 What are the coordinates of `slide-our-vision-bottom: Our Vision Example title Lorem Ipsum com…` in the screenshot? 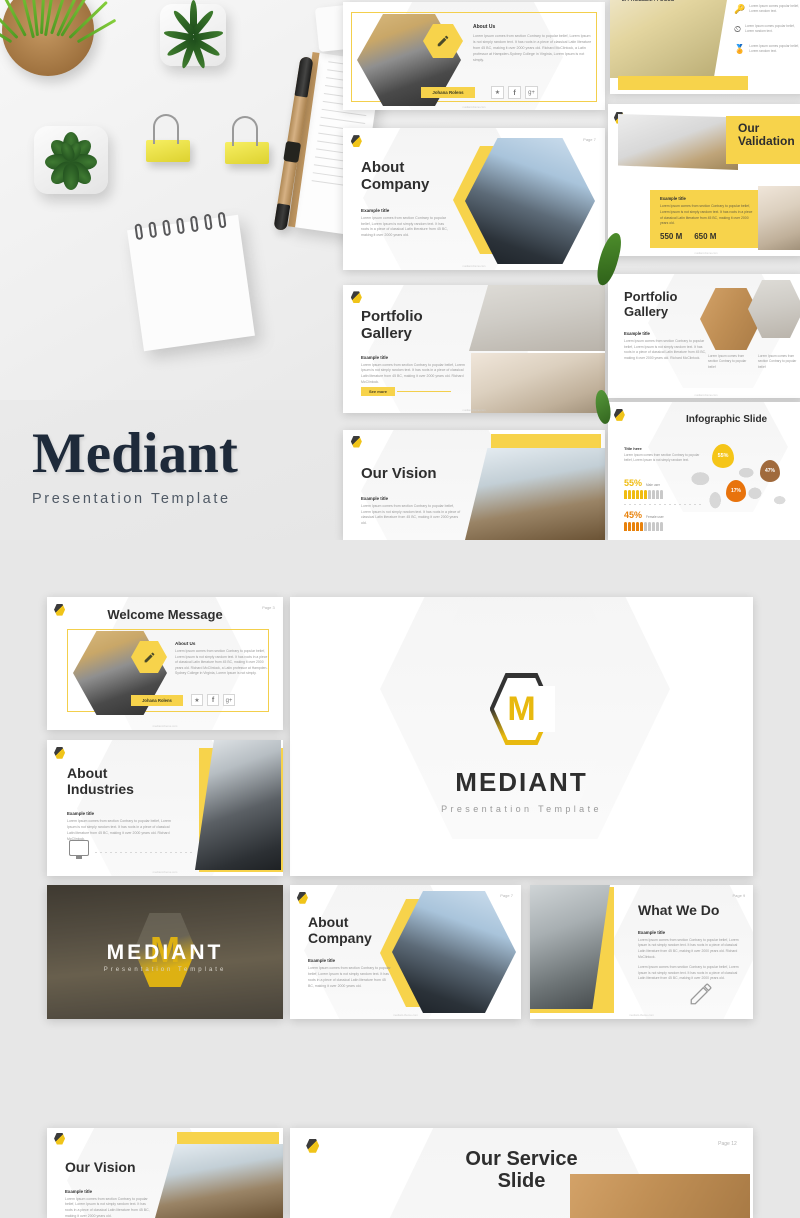 It's located at (165, 1173).